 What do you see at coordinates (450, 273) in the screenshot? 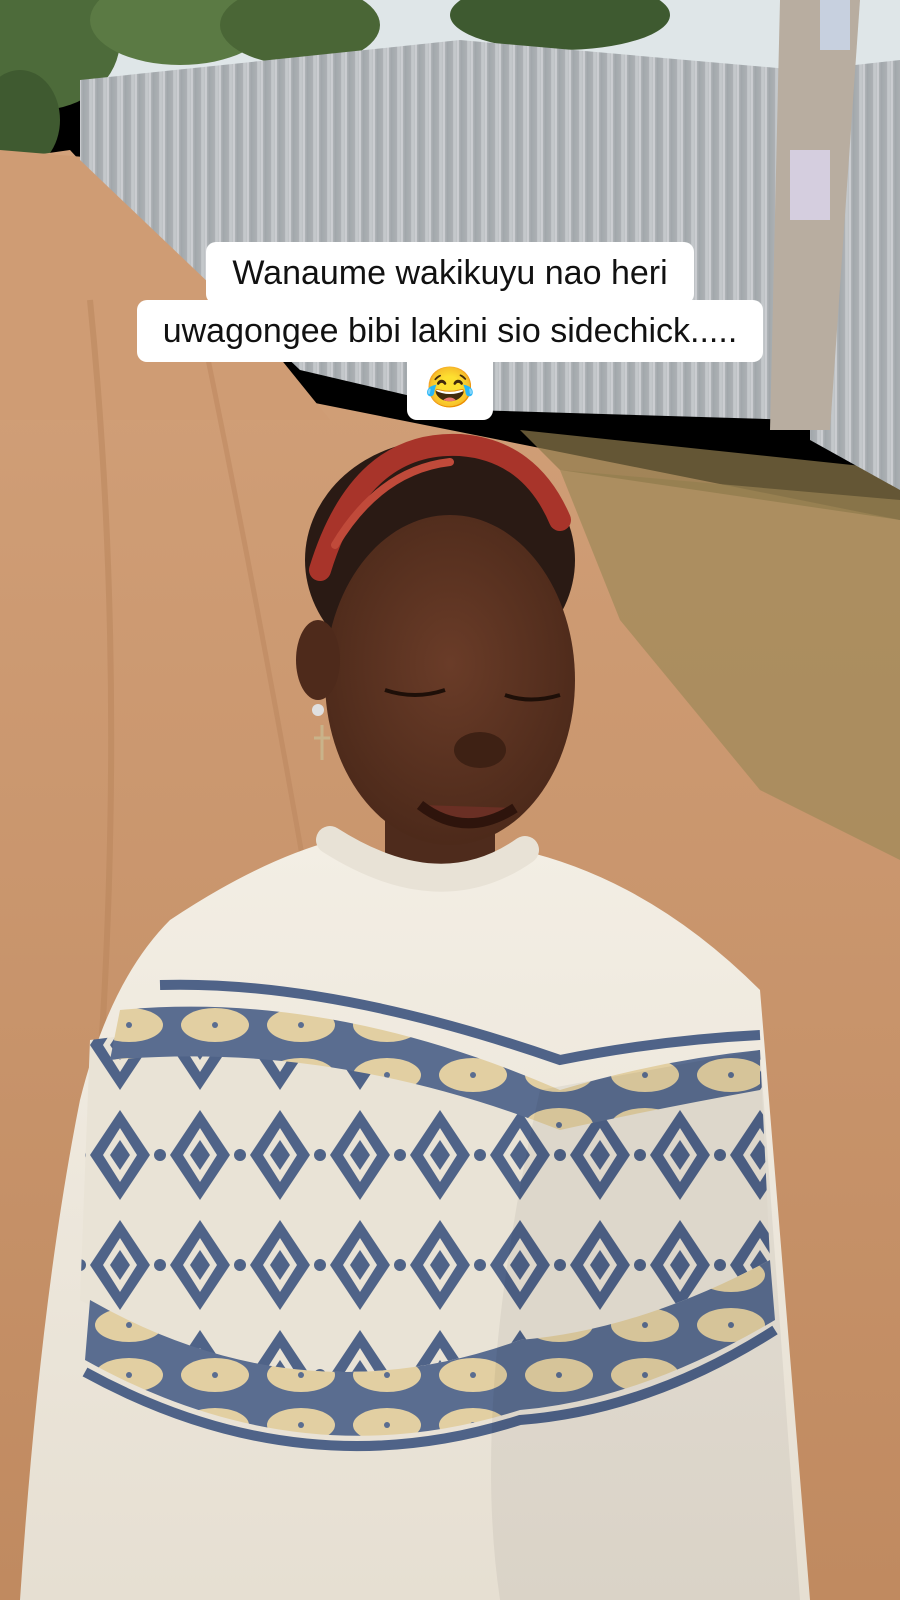
I see `caption-line-1: Wanaume wakikuyu nao heri` at bounding box center [450, 273].